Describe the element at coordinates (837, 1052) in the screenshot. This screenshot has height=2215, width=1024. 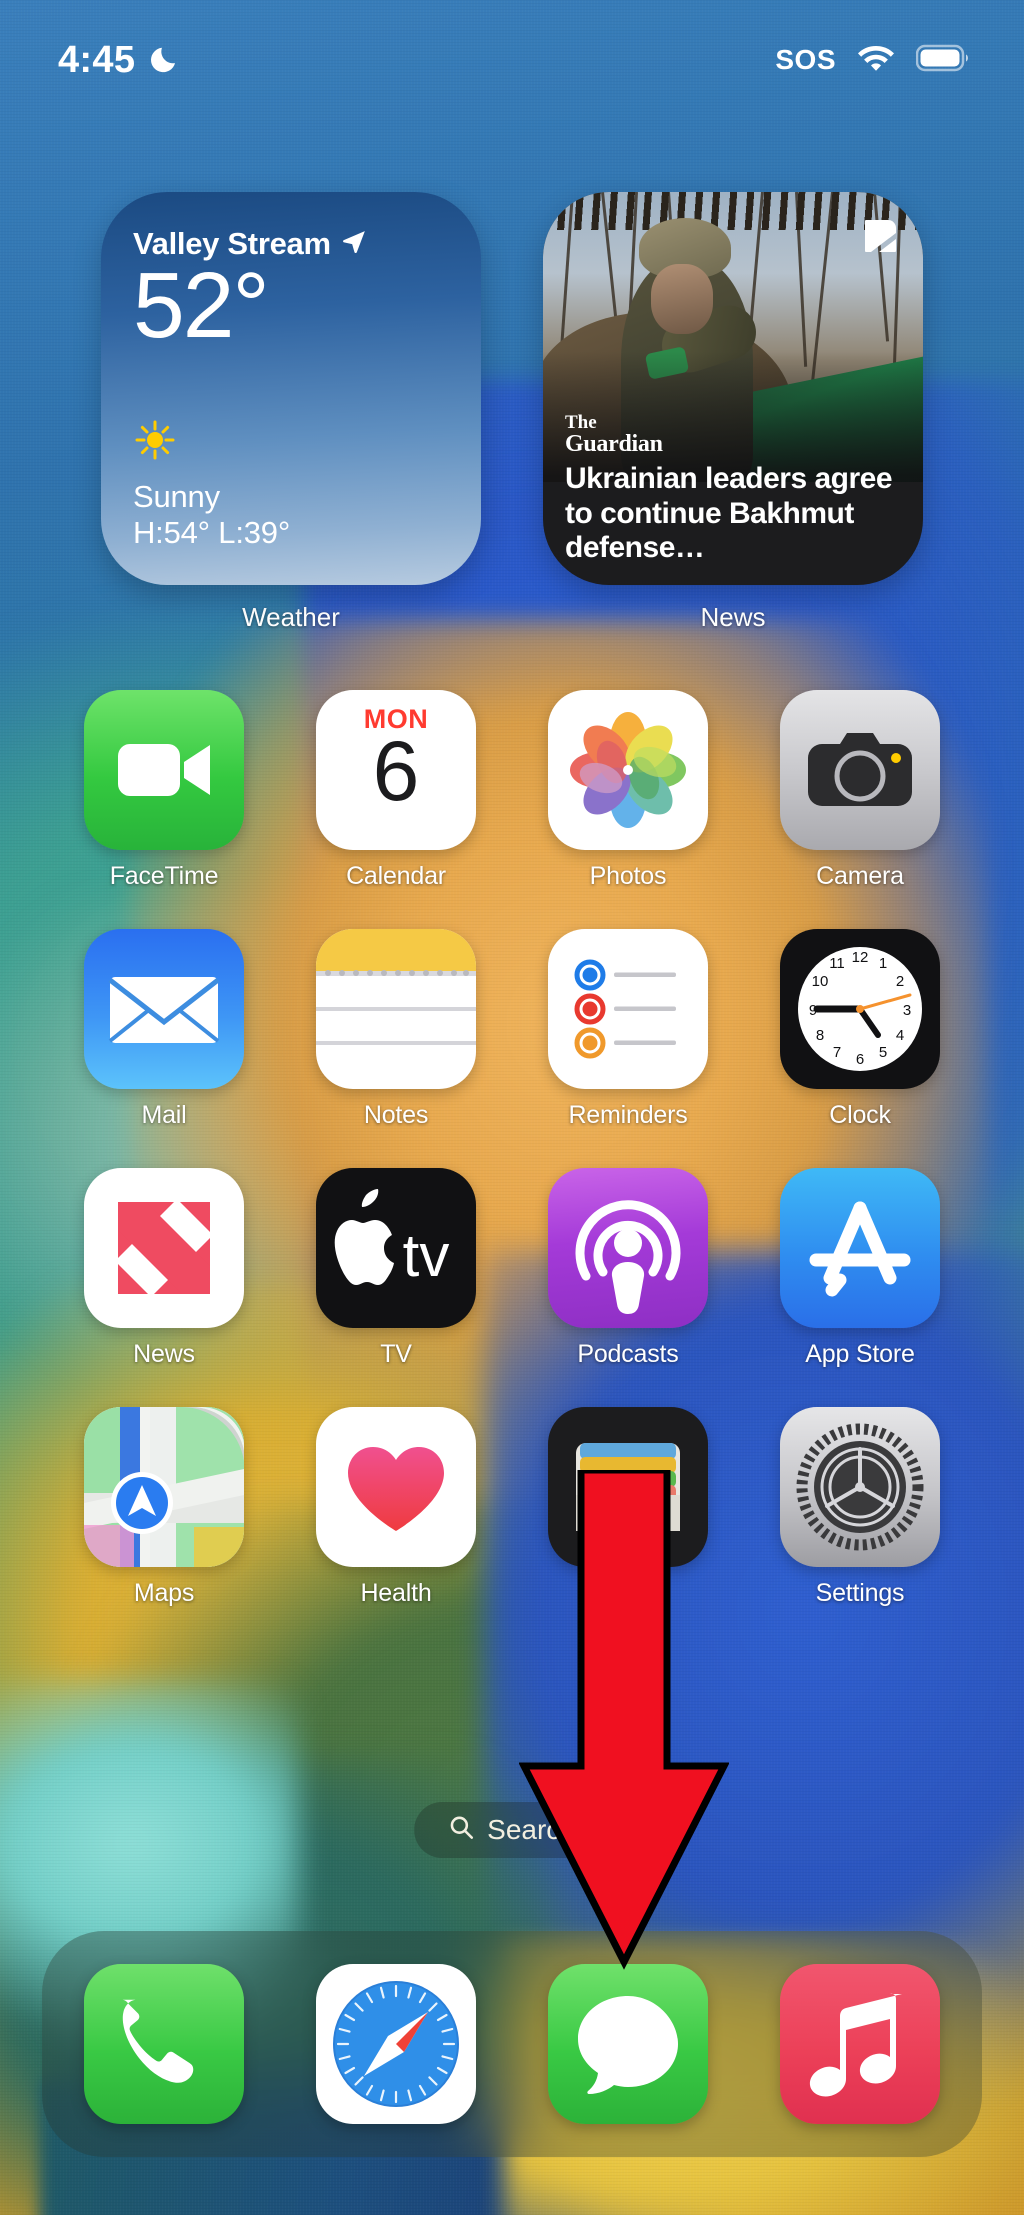
I see `svg-text: 7` at that location.